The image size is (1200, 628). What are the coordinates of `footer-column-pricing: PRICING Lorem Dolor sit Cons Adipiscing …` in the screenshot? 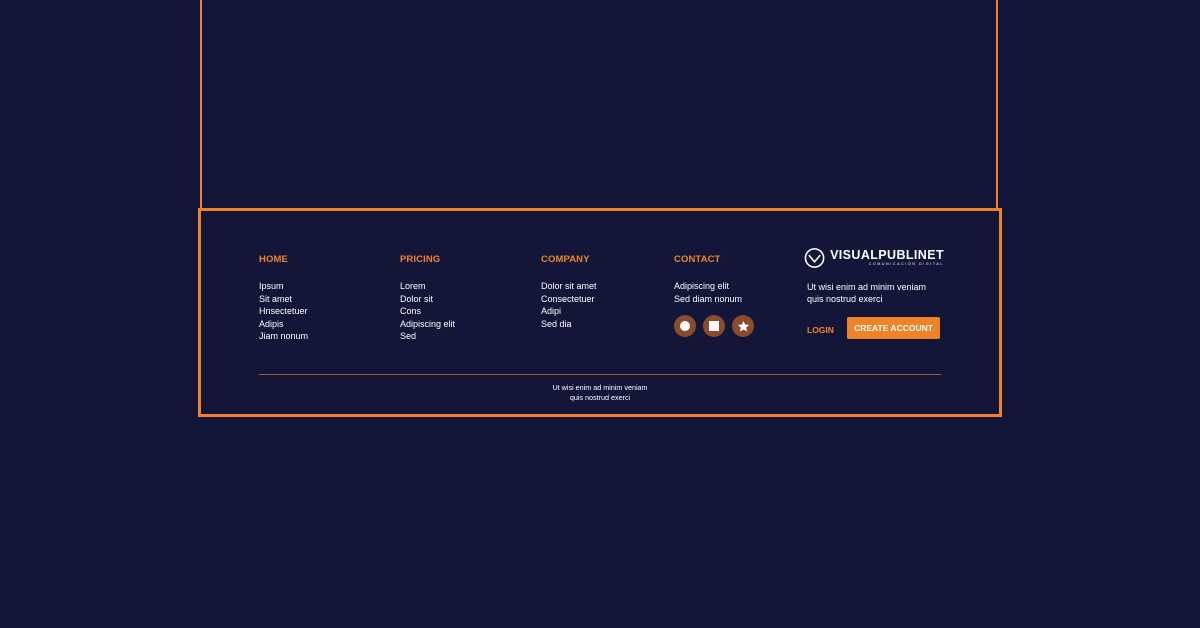 It's located at (427, 298).